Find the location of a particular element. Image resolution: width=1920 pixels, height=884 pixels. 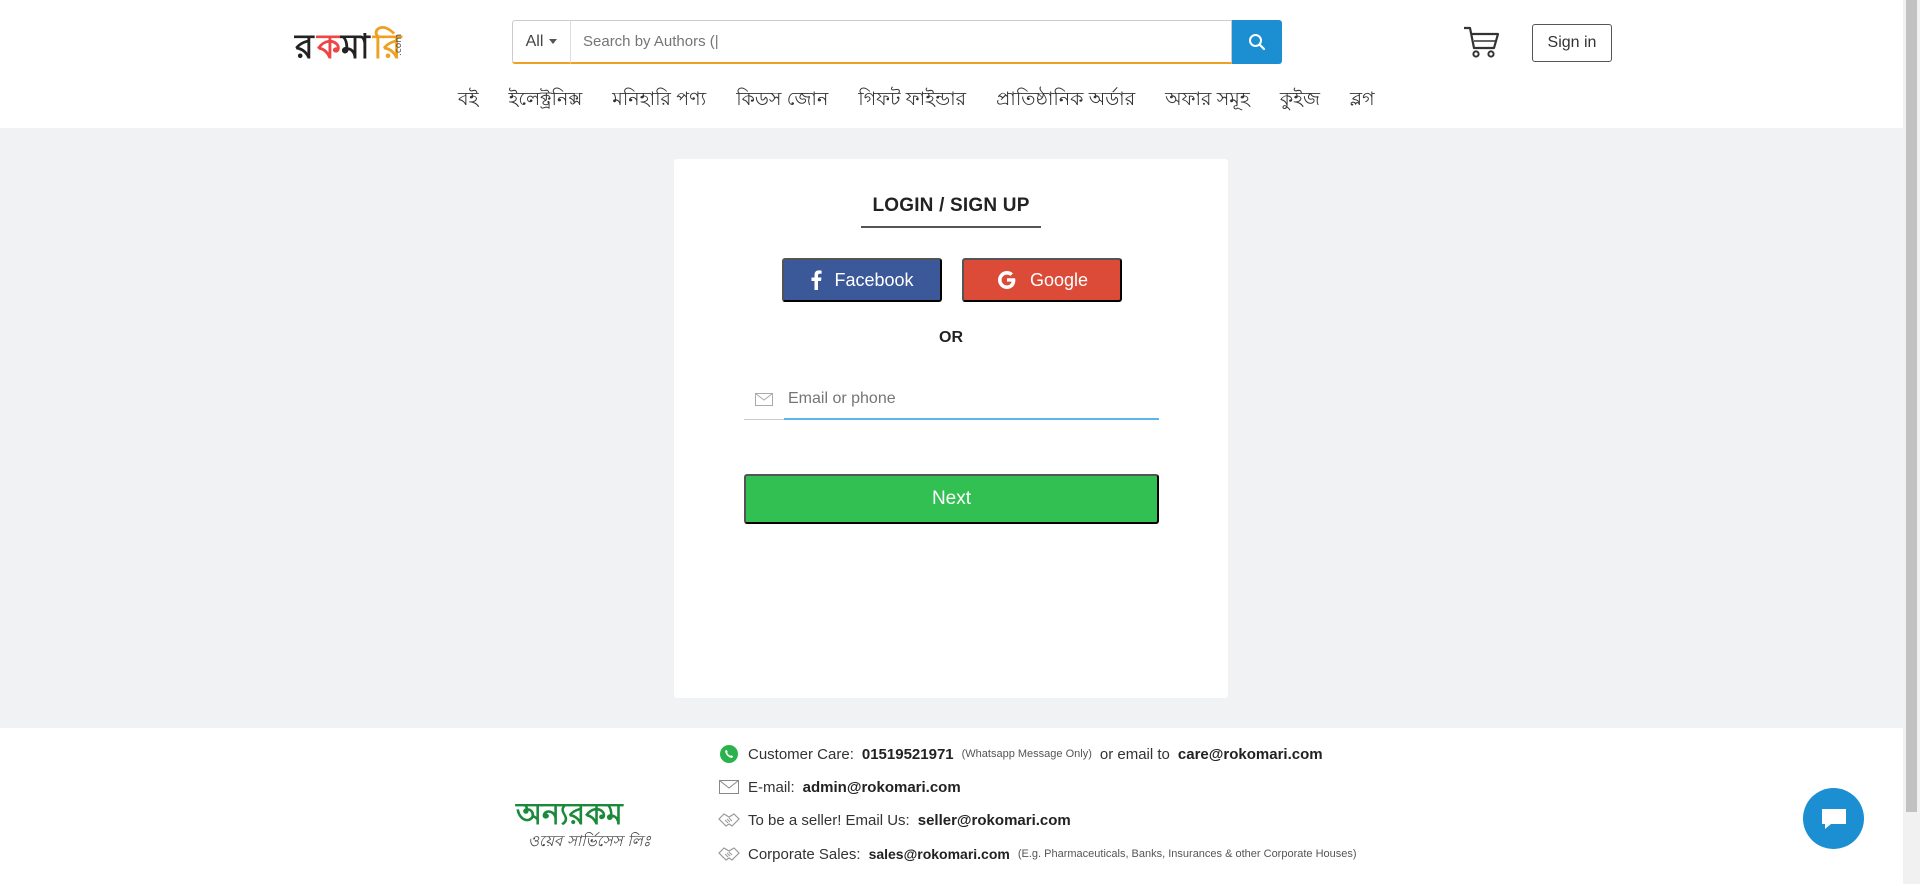

or-email-label: or email to is located at coordinates (1134, 754).